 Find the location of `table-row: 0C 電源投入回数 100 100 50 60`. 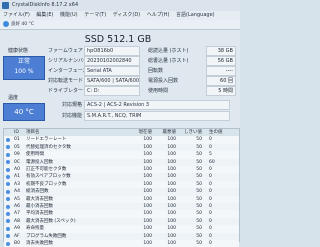

table-row: 0C 電源投入回数 100 100 50 60 is located at coordinates (121, 162).